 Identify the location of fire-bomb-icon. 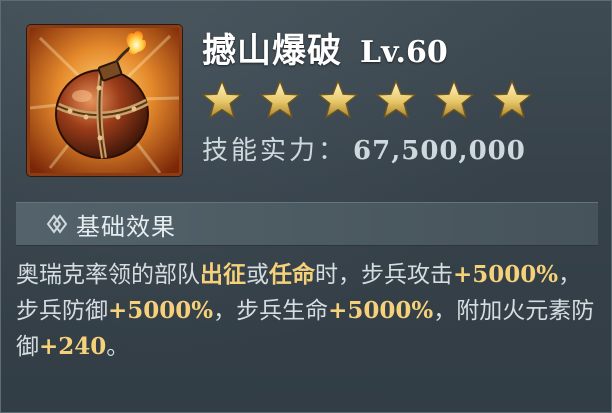
(104, 100).